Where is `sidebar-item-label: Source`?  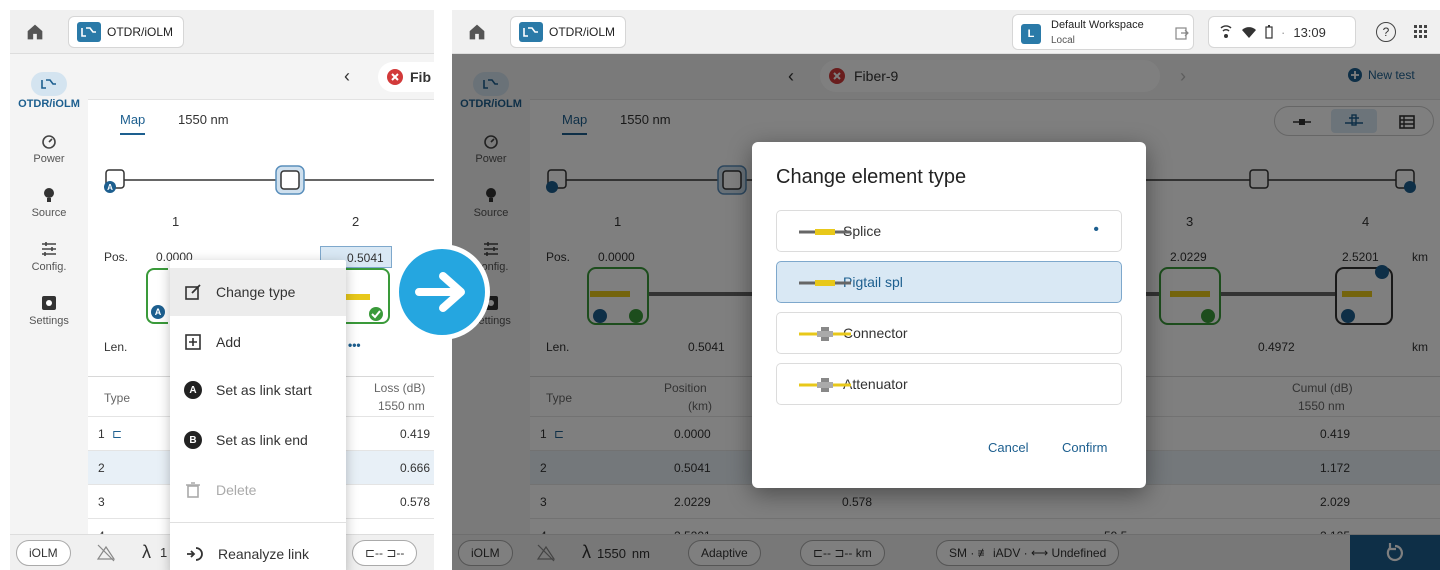 sidebar-item-label: Source is located at coordinates (49, 213).